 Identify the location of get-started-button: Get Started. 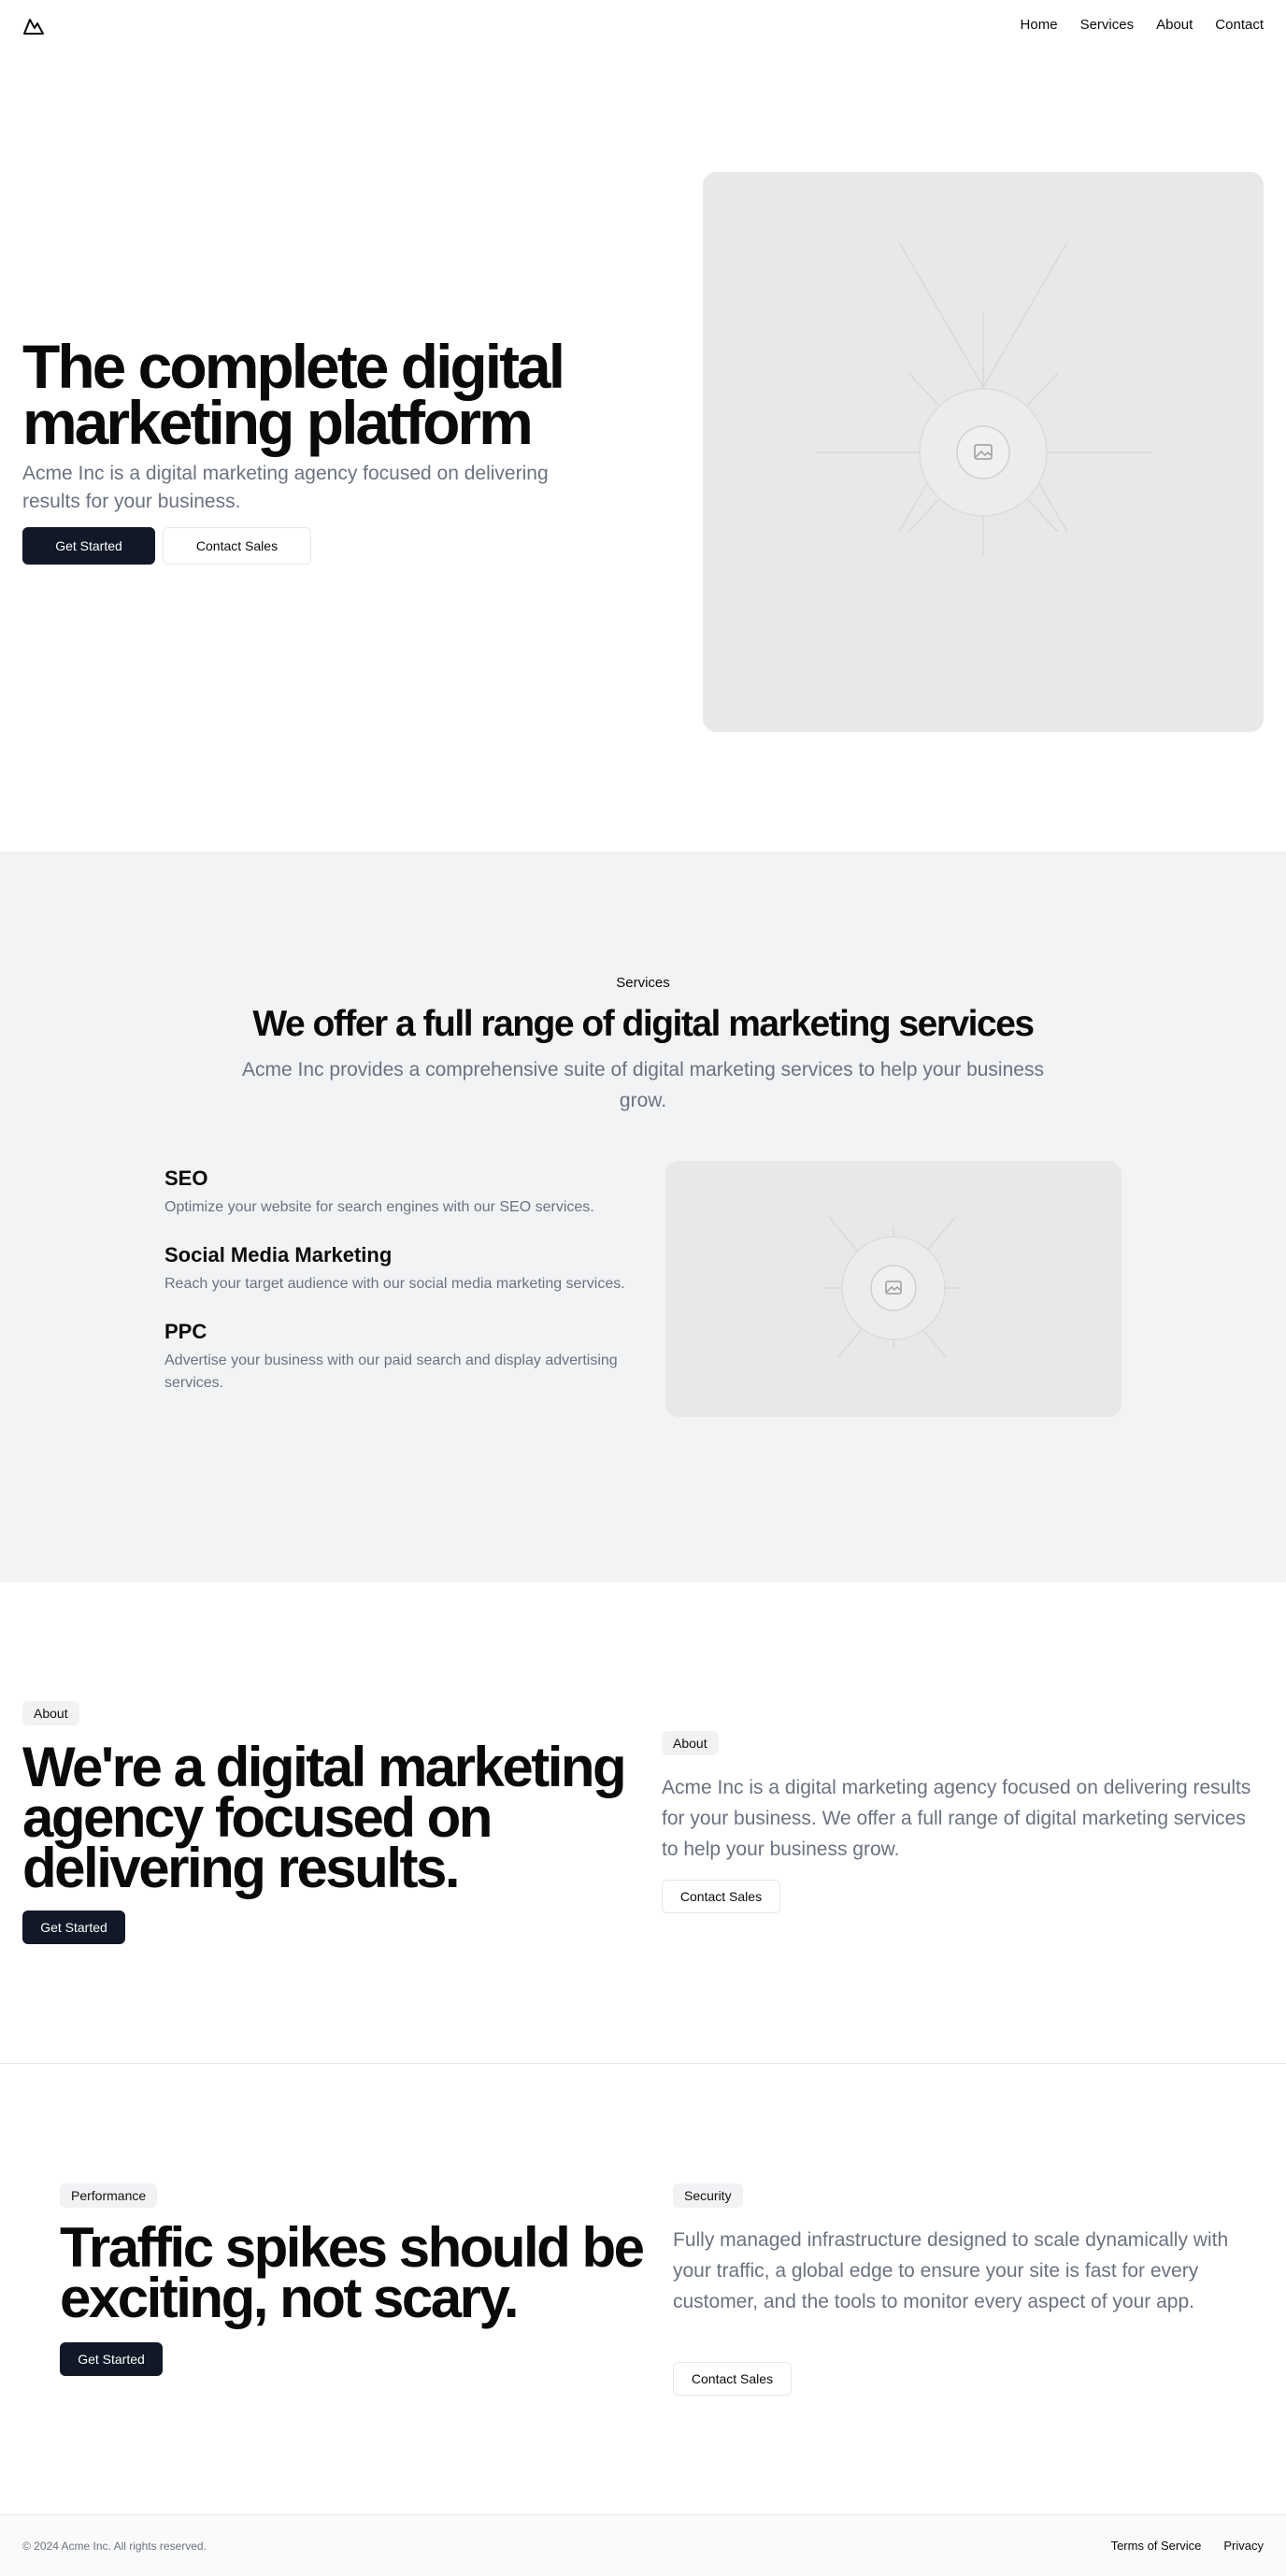
(88, 546).